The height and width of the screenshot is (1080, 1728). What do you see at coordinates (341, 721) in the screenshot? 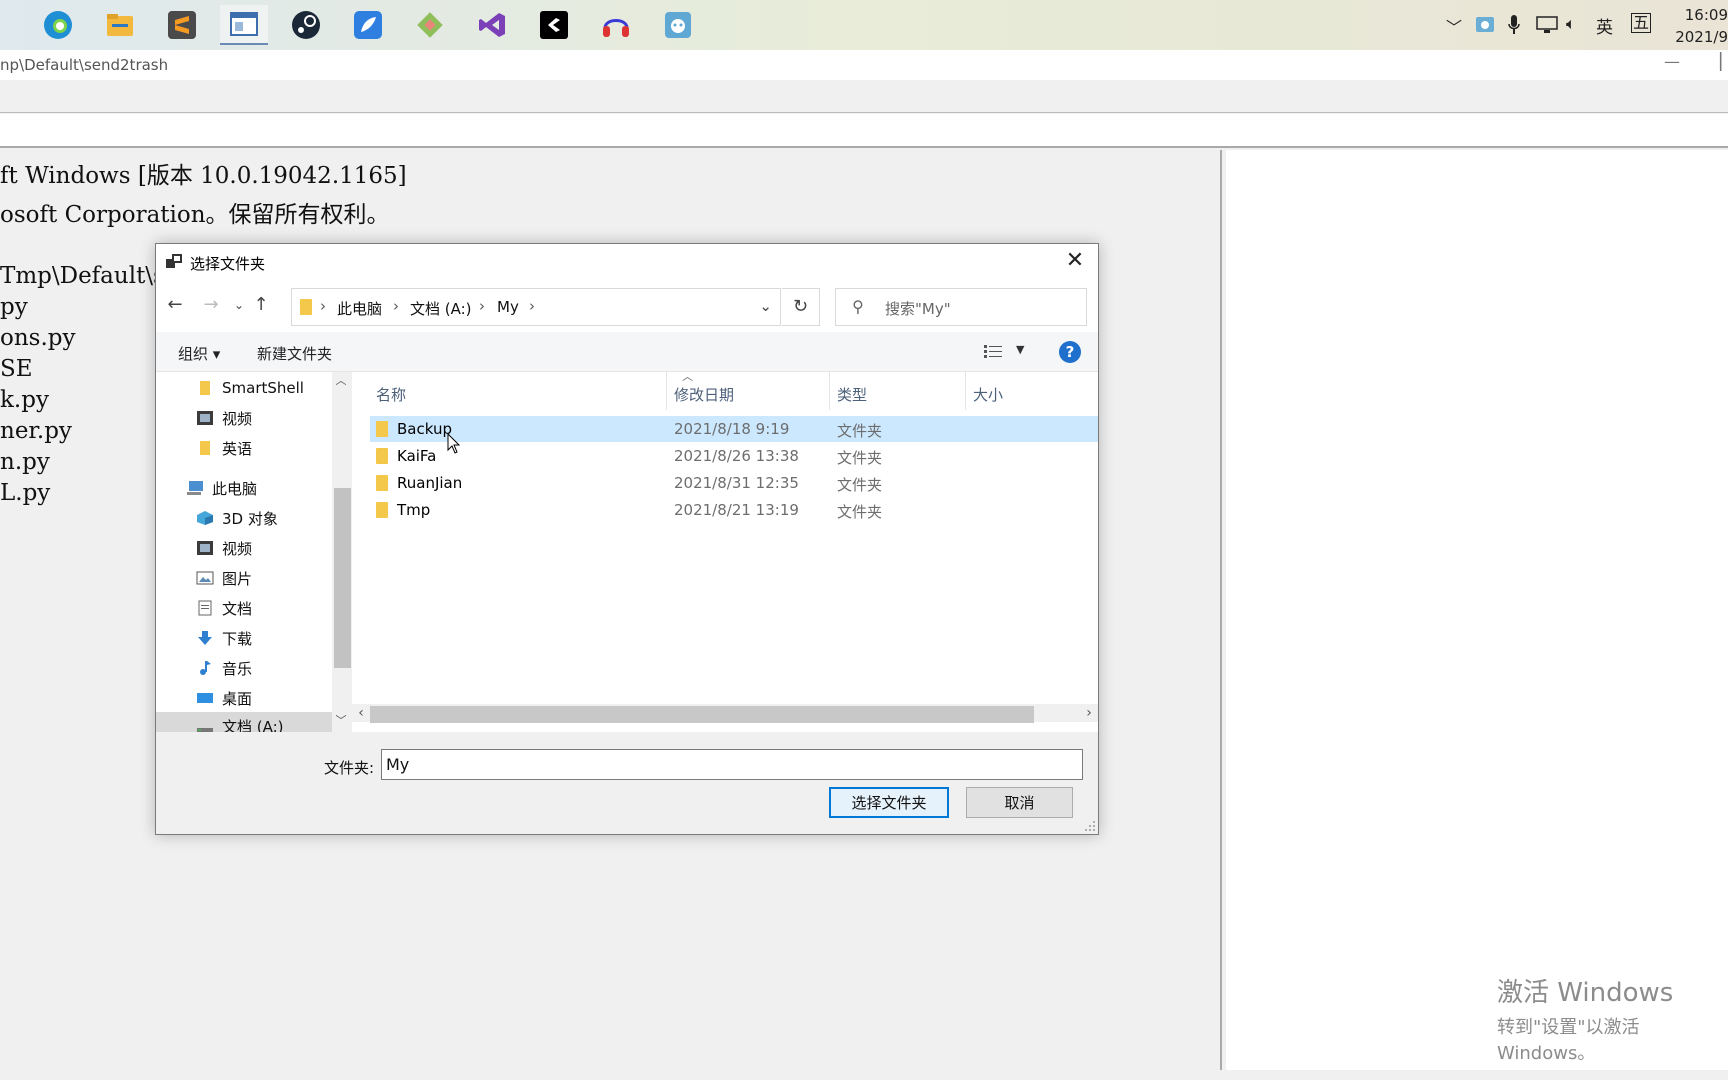
I see `scroll-down-icon: ﹀` at bounding box center [341, 721].